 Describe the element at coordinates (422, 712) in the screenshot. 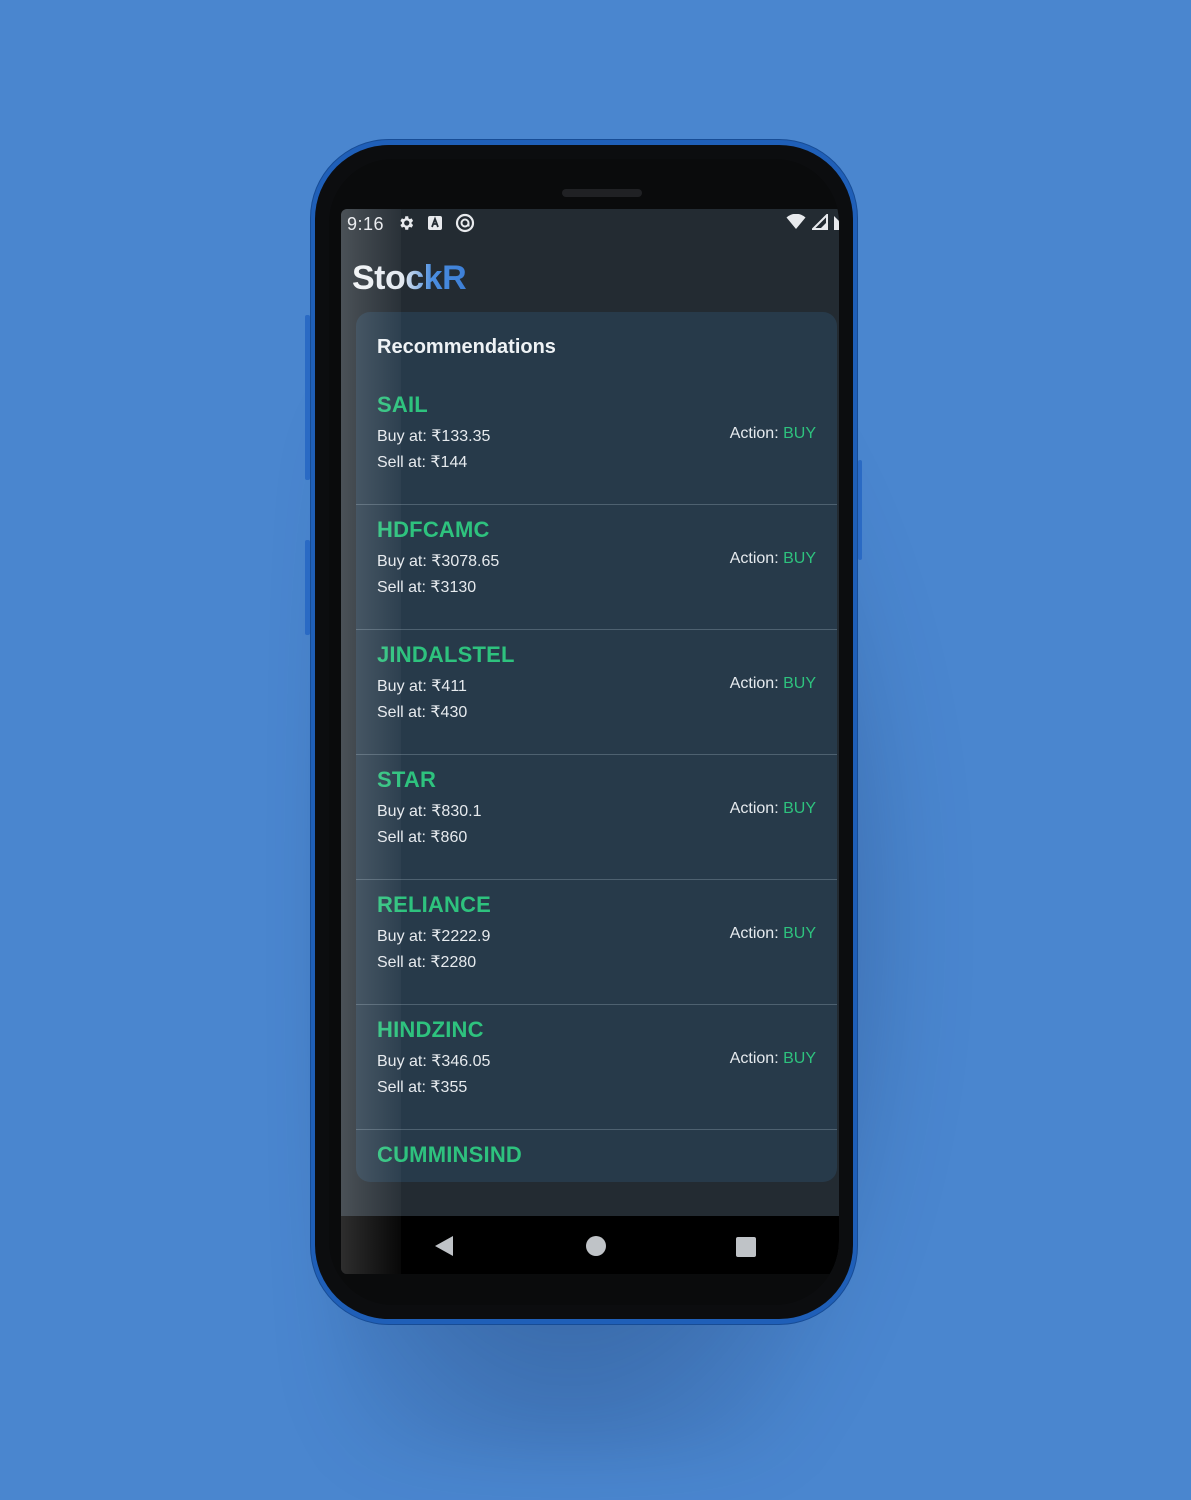

I see `sell-price: Sell at: ₹430` at that location.